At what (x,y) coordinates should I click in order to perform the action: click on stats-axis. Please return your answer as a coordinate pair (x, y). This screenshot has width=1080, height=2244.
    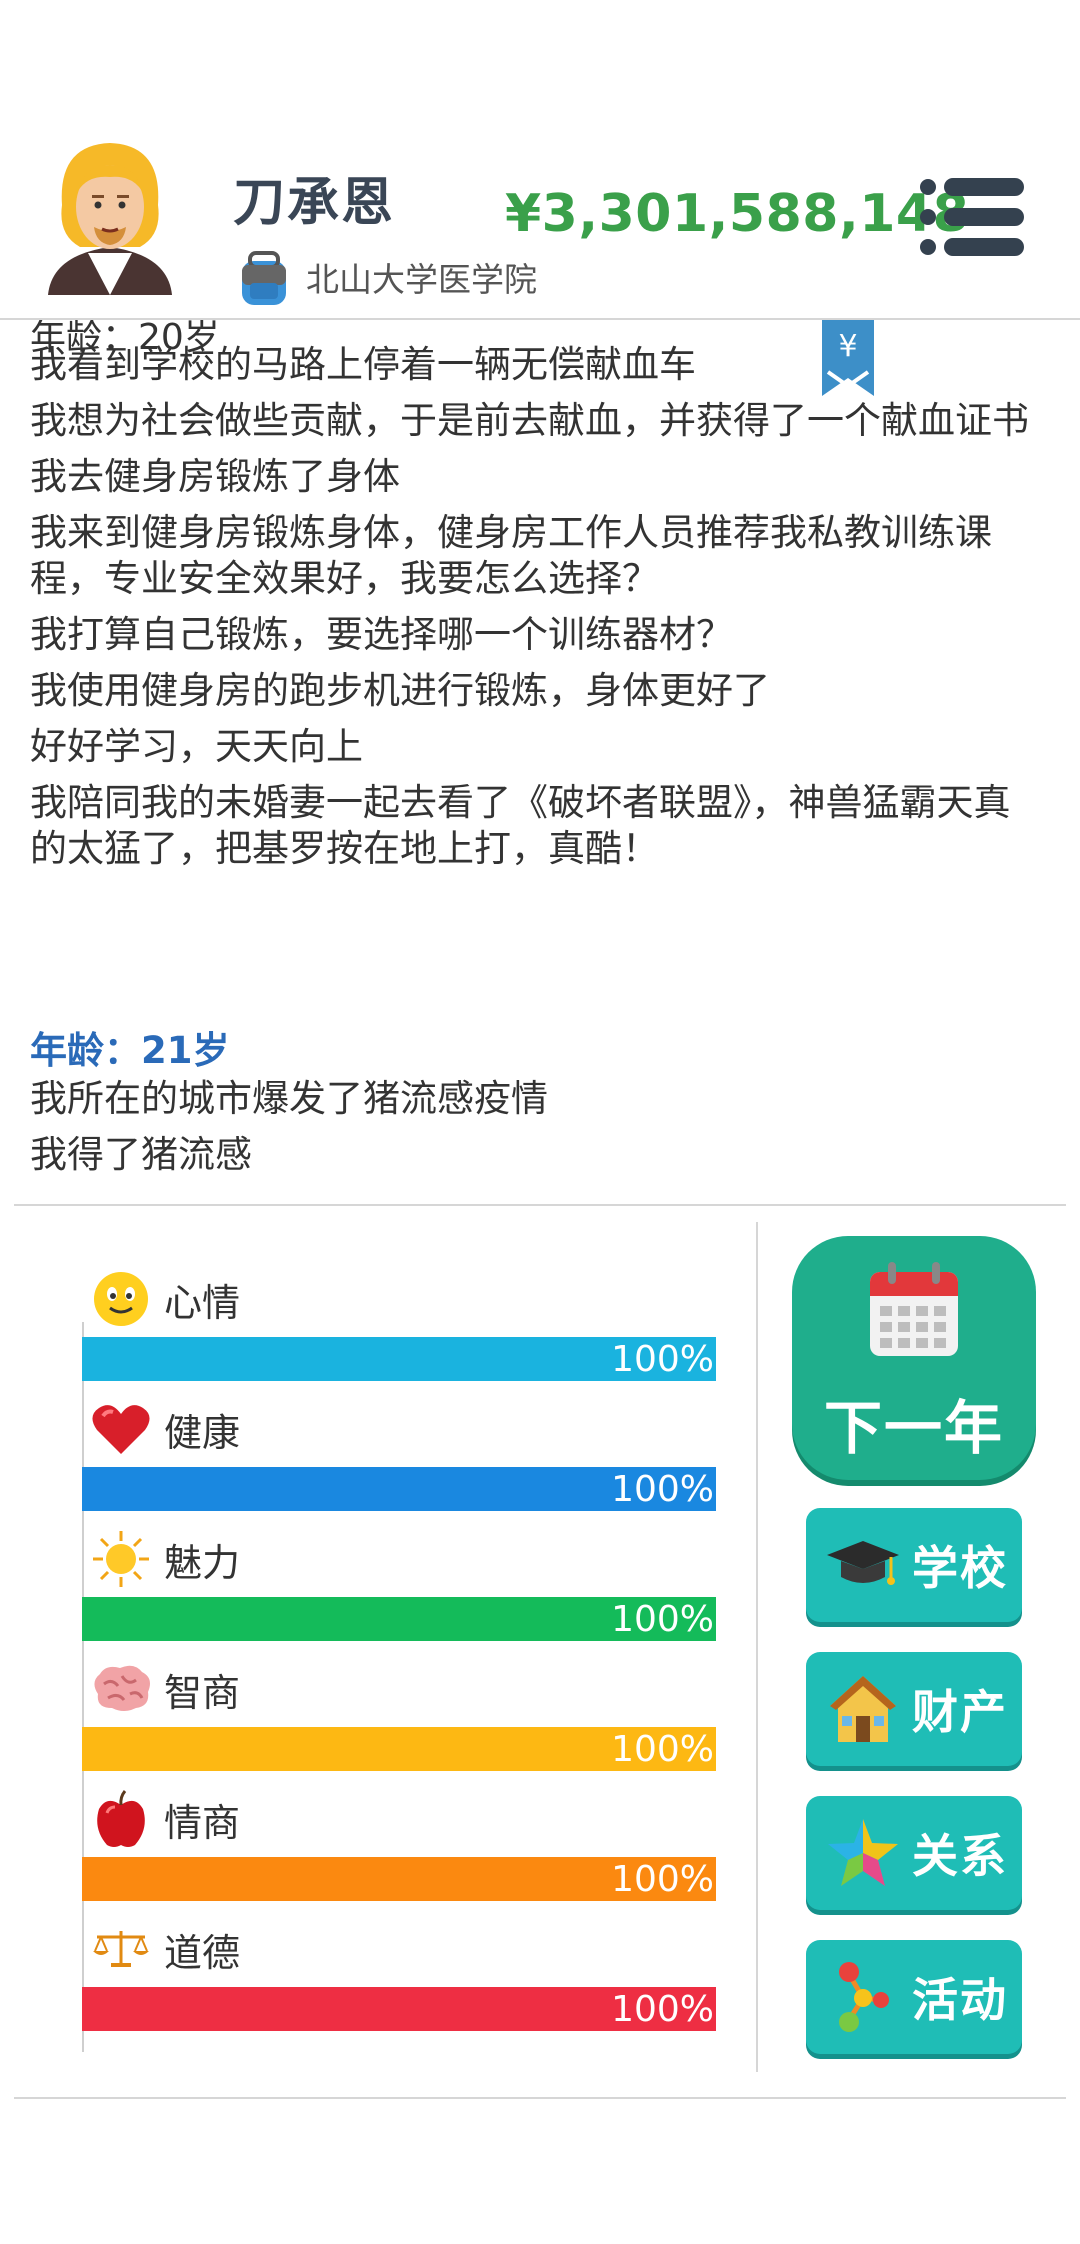
    Looking at the image, I should click on (83, 1687).